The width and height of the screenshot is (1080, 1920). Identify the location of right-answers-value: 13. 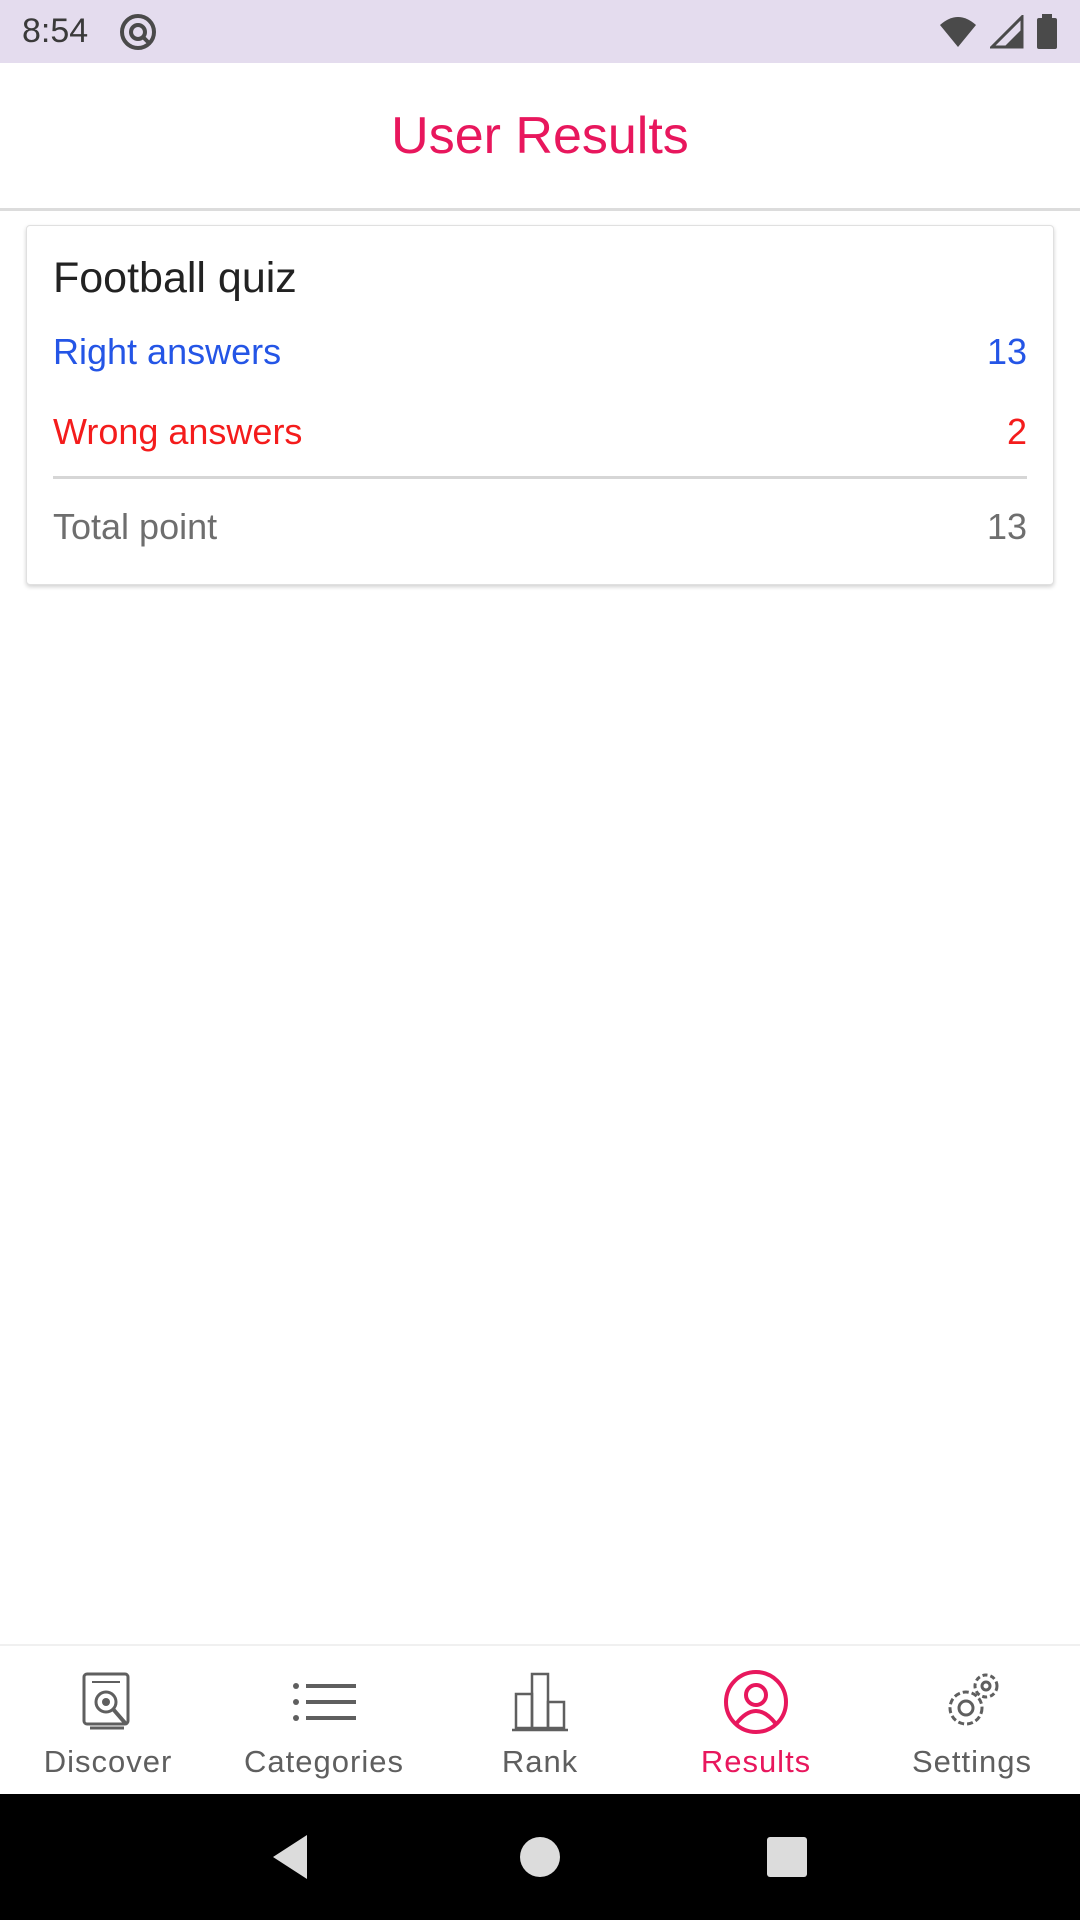
(1006, 351).